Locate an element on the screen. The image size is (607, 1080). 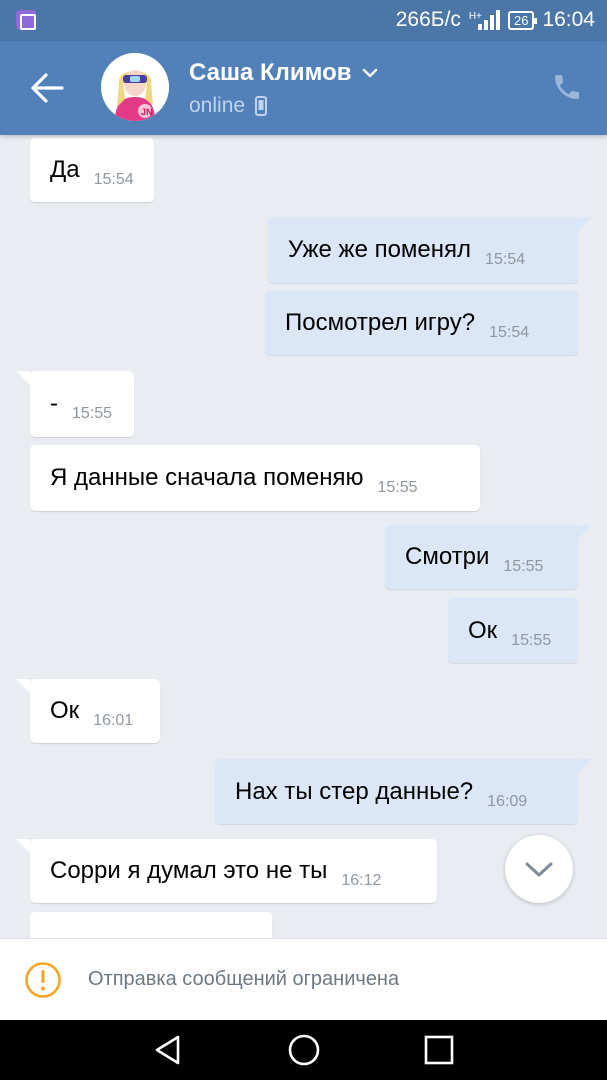
message-outgoing: Уже же поменял 15:54 is located at coordinates (430, 250).